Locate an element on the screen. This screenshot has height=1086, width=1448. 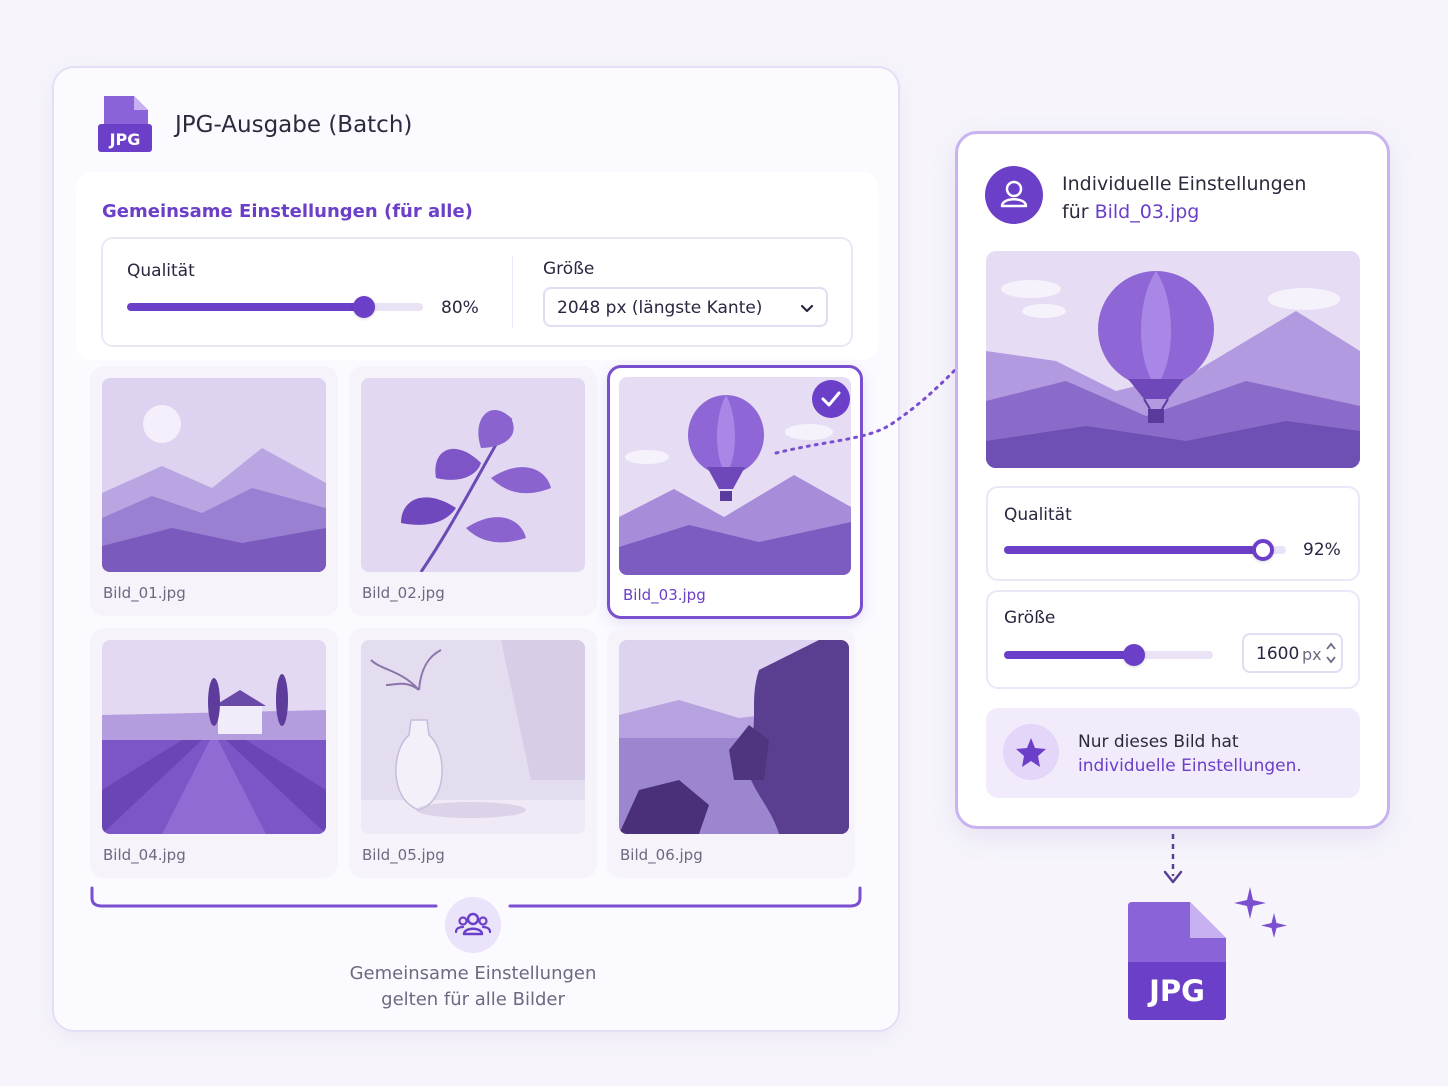
image-card-6: Bild_06.jpg is located at coordinates (731, 753).